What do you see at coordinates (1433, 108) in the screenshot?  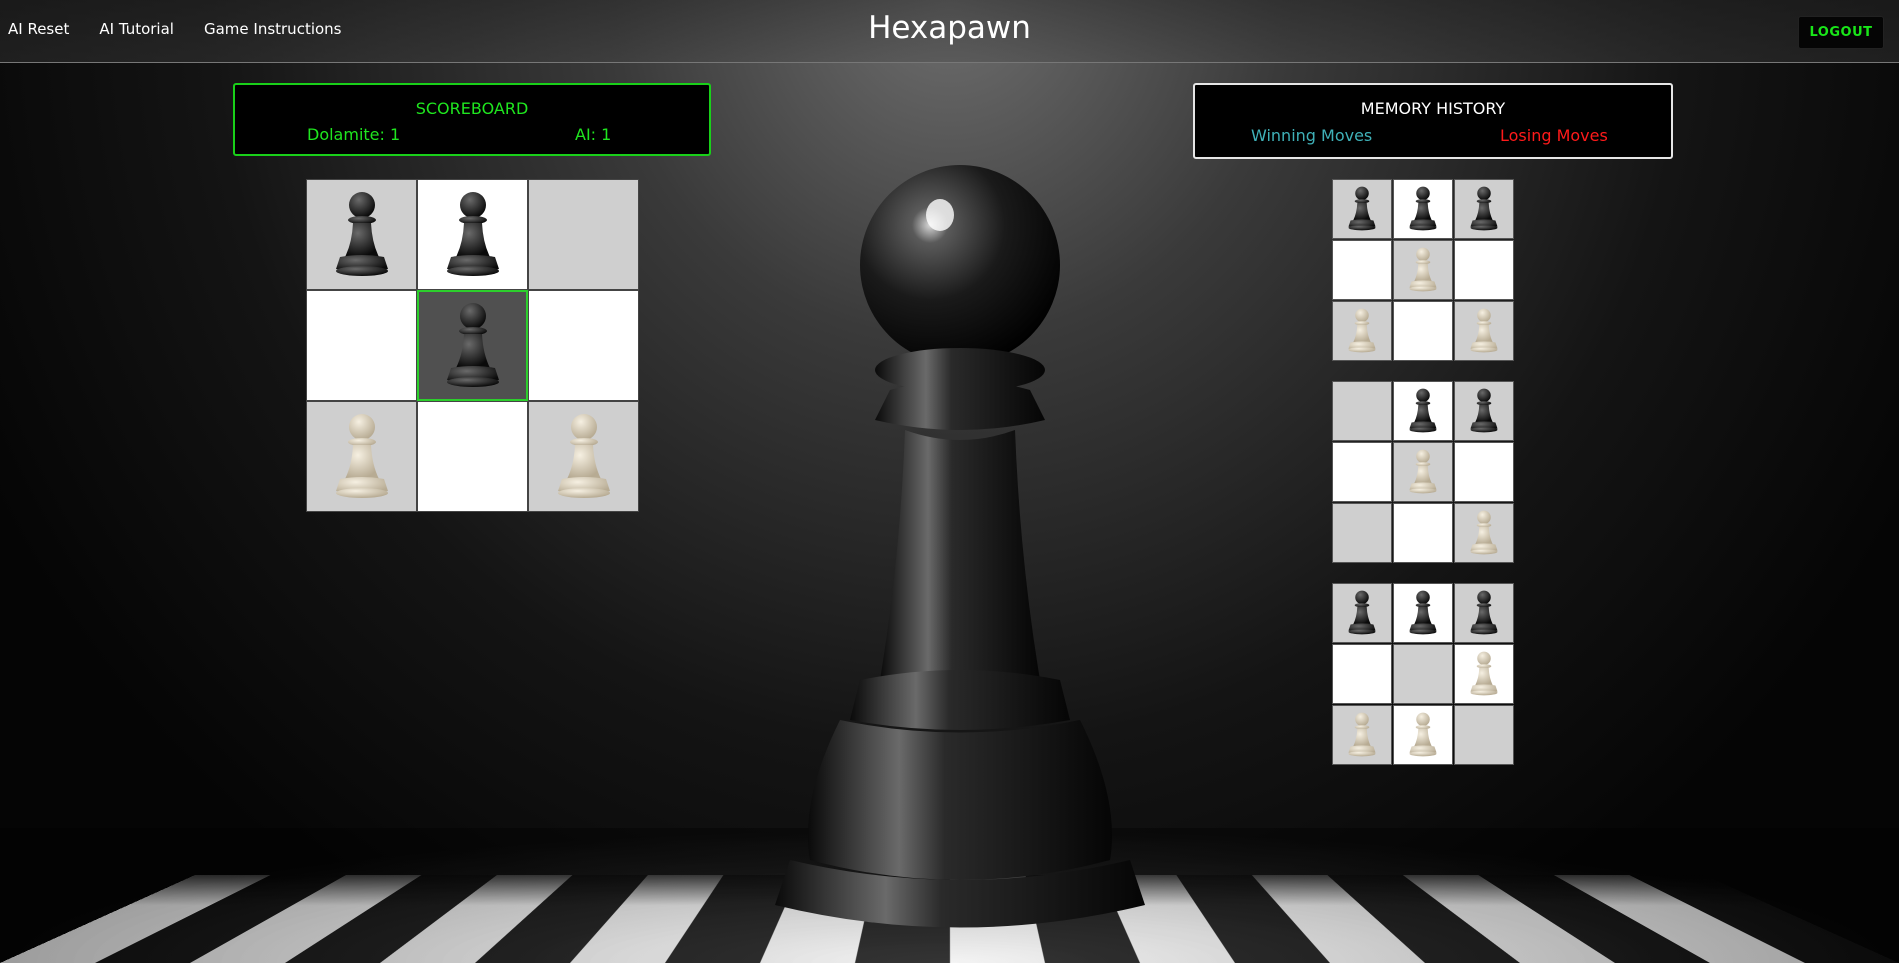 I see `memory-history-title: MEMORY HISTORY` at bounding box center [1433, 108].